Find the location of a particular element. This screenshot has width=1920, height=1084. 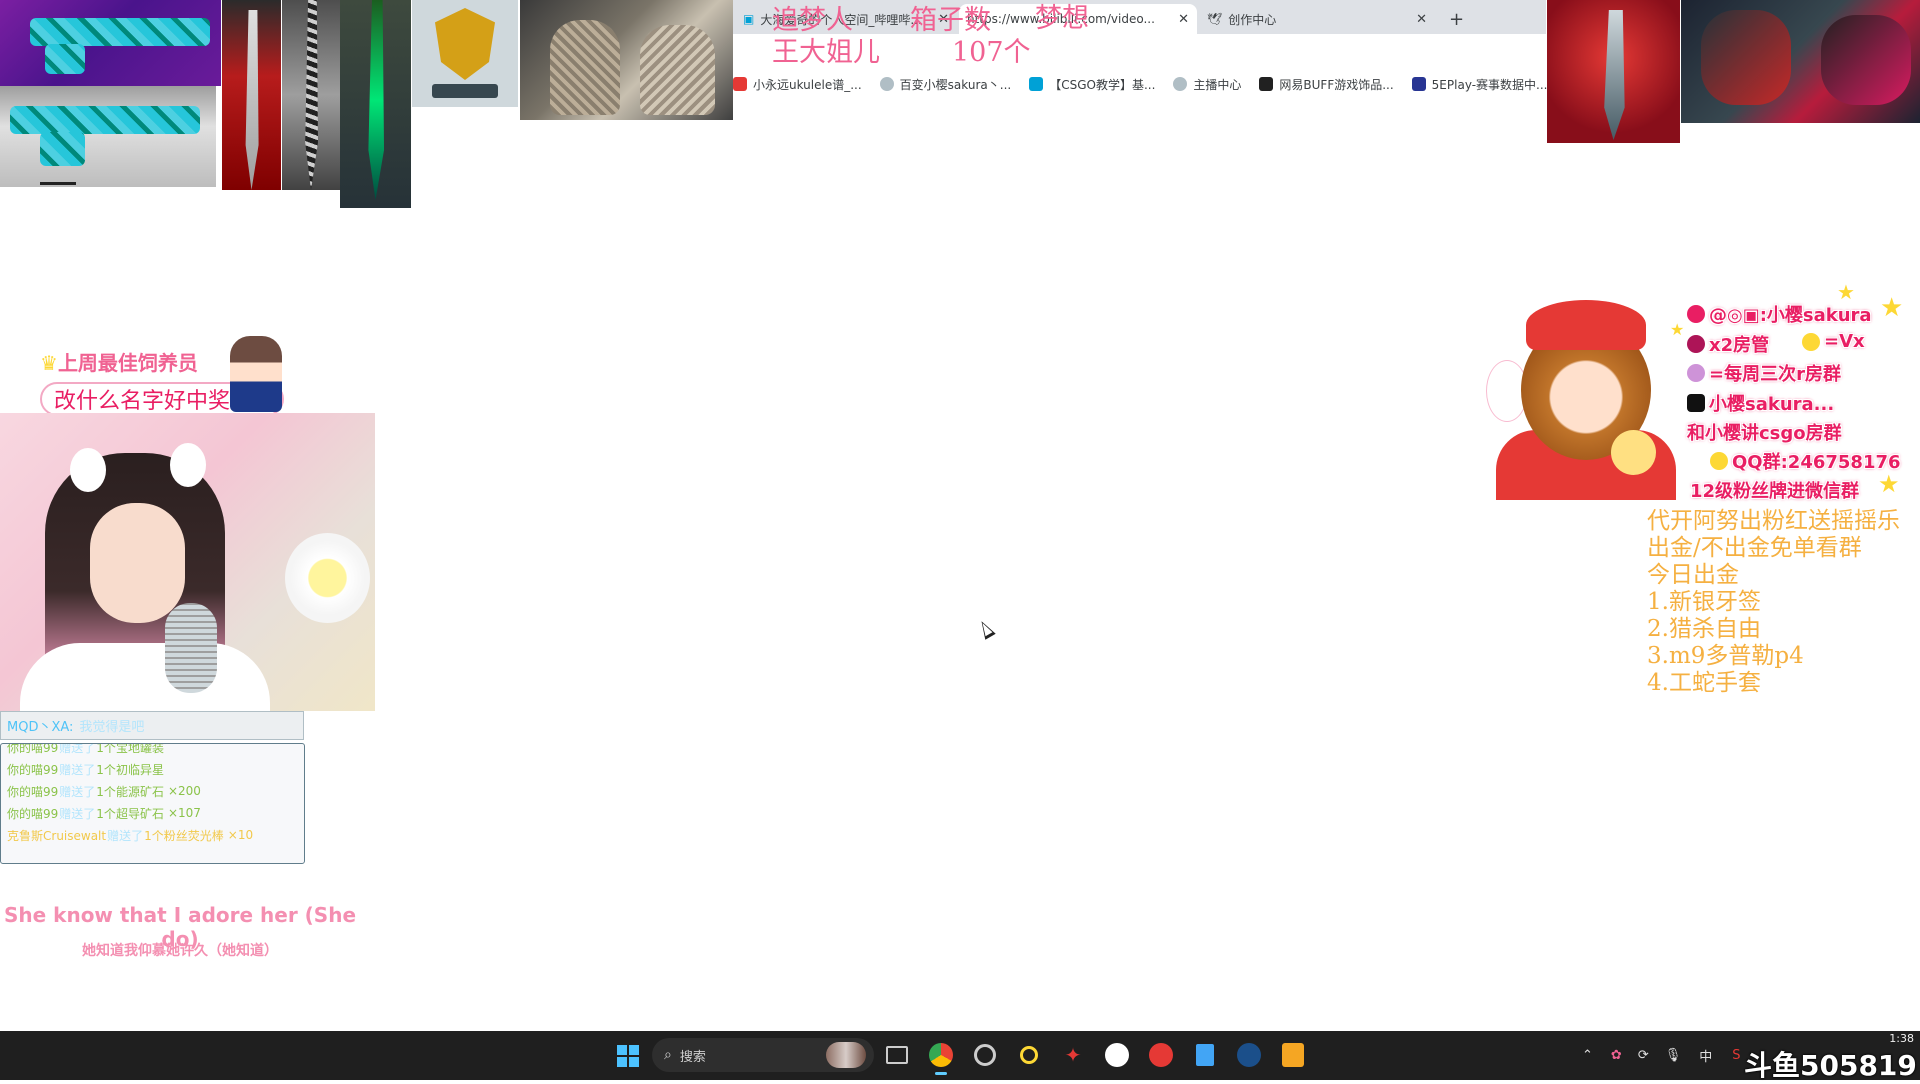

task-view-icon is located at coordinates (897, 1055).